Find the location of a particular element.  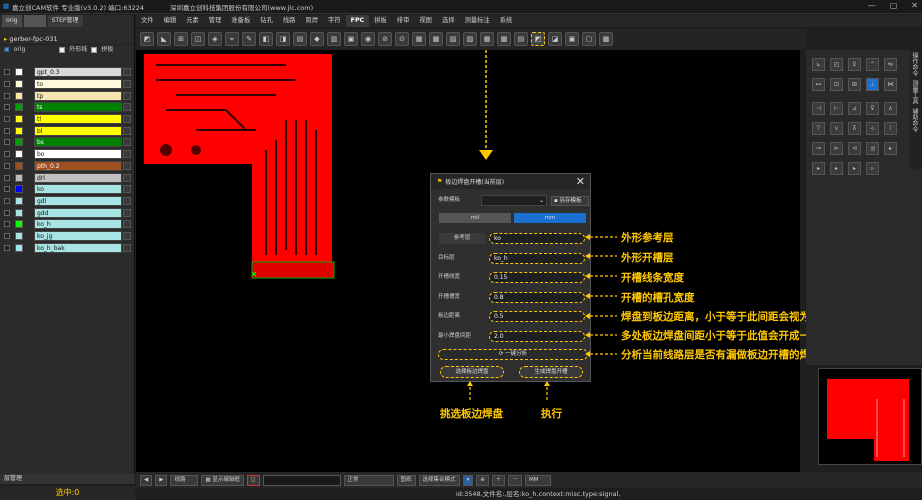

annotation-execute: 执行 is located at coordinates (551, 414).